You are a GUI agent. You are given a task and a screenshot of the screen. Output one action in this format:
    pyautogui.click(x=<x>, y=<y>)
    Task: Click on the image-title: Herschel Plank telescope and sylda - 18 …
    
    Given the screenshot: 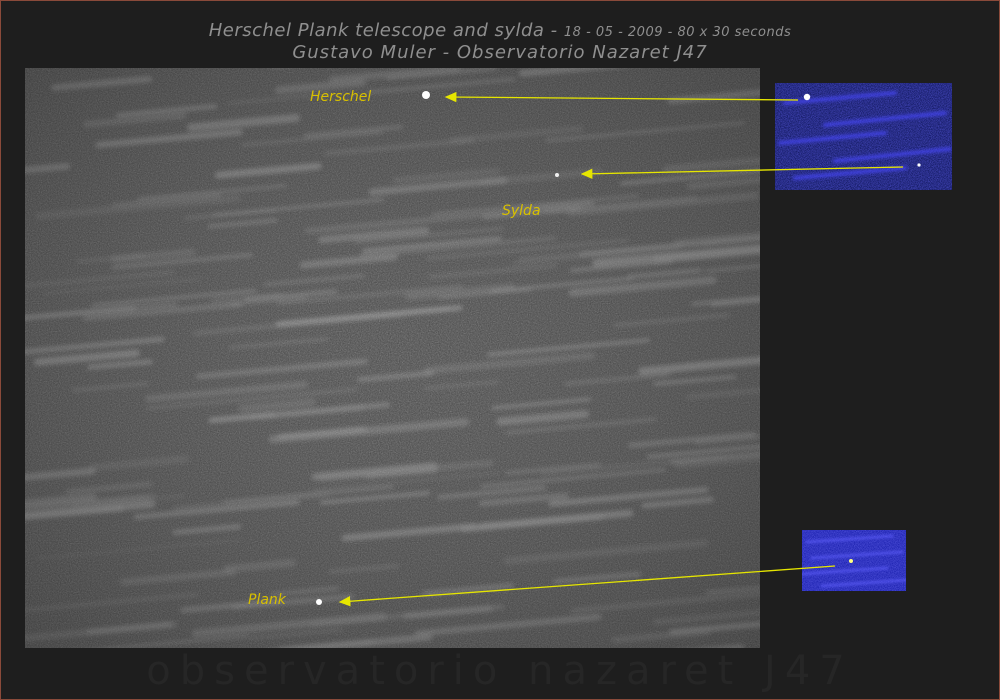 What is the action you would take?
    pyautogui.click(x=500, y=30)
    